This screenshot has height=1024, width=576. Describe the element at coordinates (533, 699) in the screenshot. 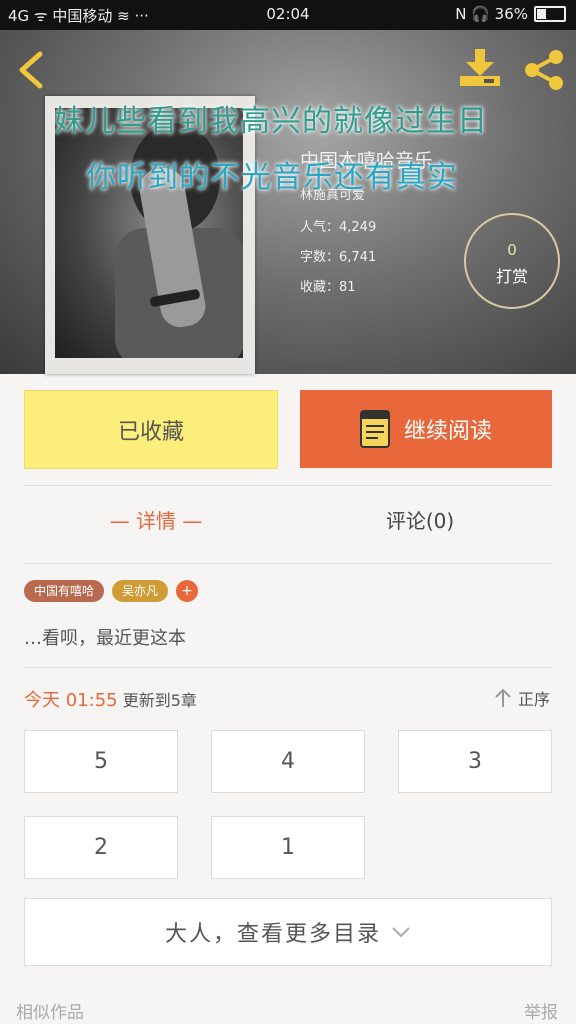

I see `sort-label: 正序` at that location.